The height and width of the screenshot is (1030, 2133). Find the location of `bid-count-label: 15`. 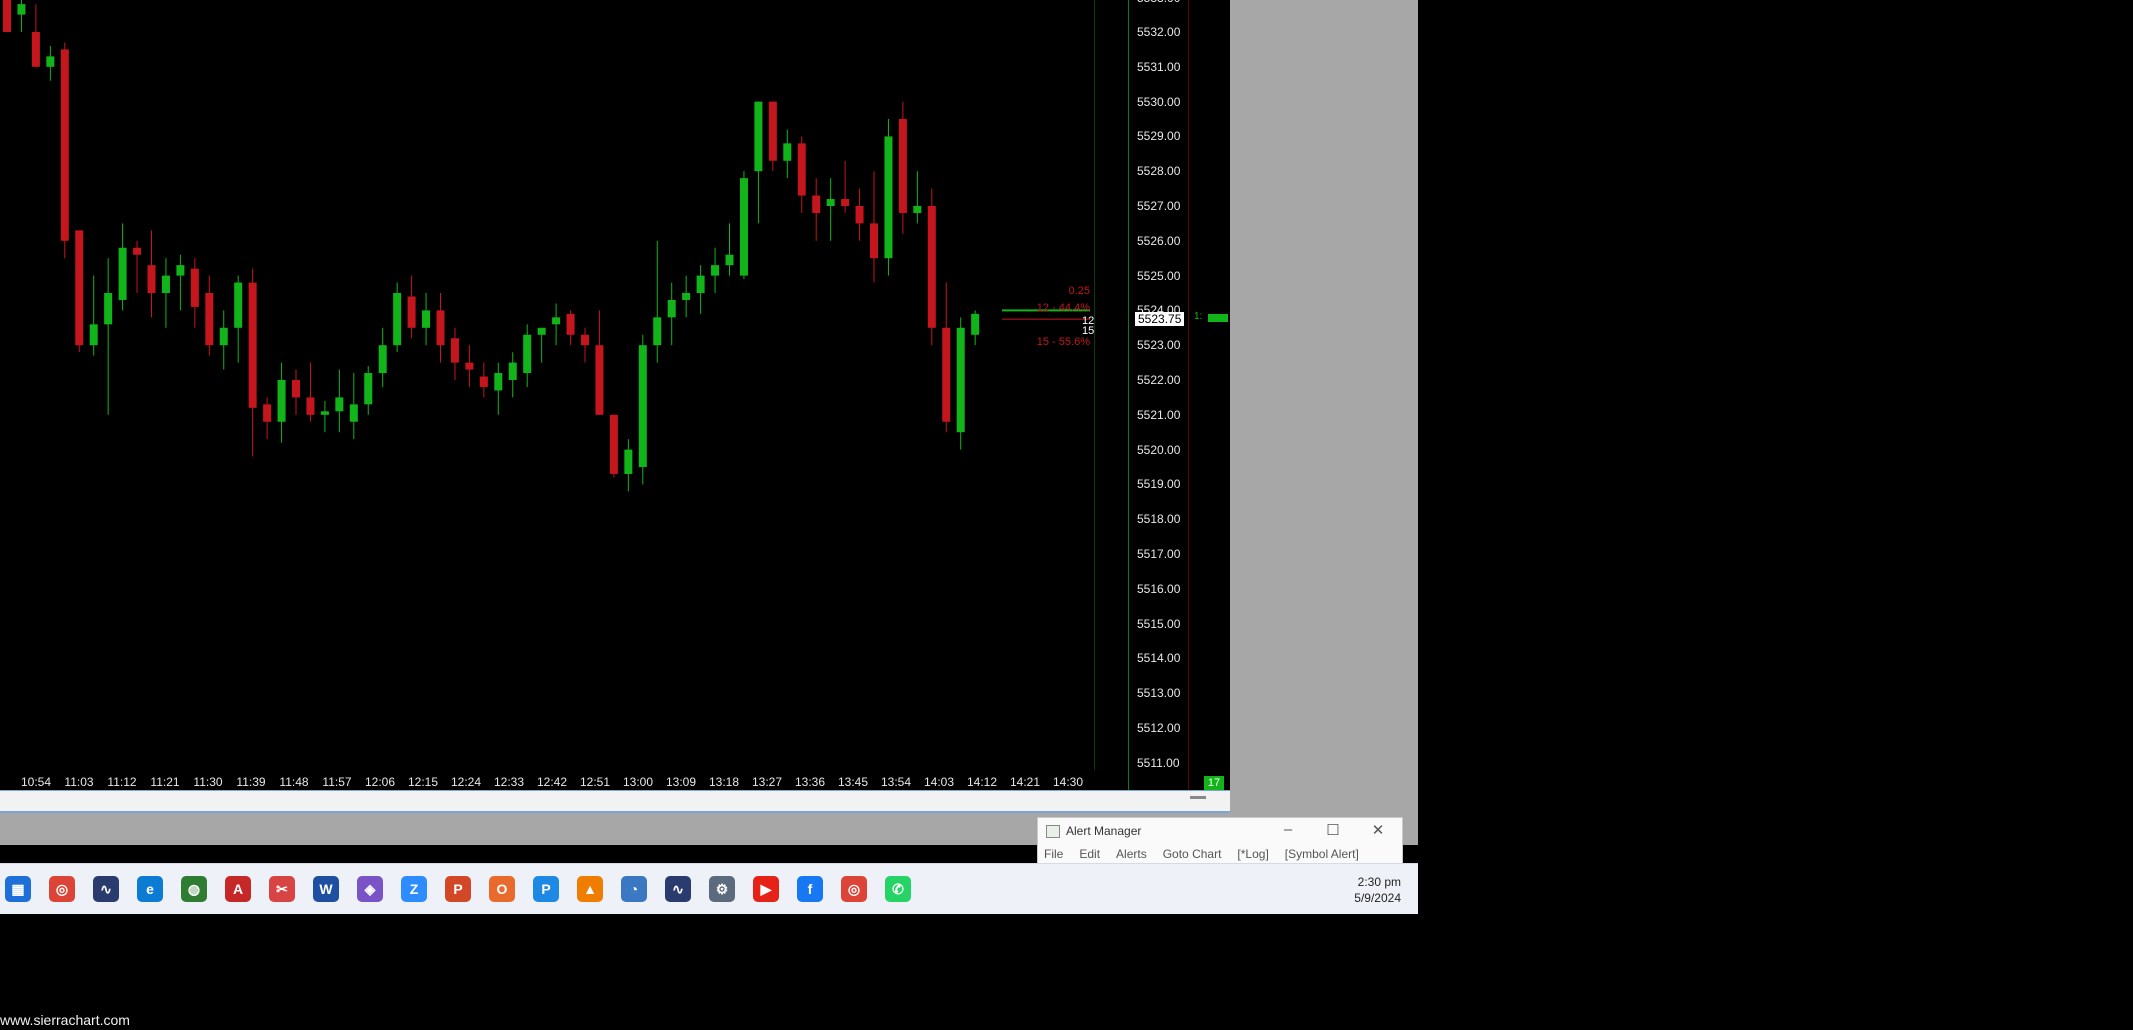

bid-count-label: 15 is located at coordinates (1088, 331).